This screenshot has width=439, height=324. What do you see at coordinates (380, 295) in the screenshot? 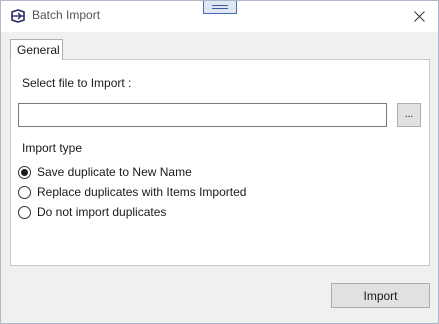
I see `import-button: Import` at bounding box center [380, 295].